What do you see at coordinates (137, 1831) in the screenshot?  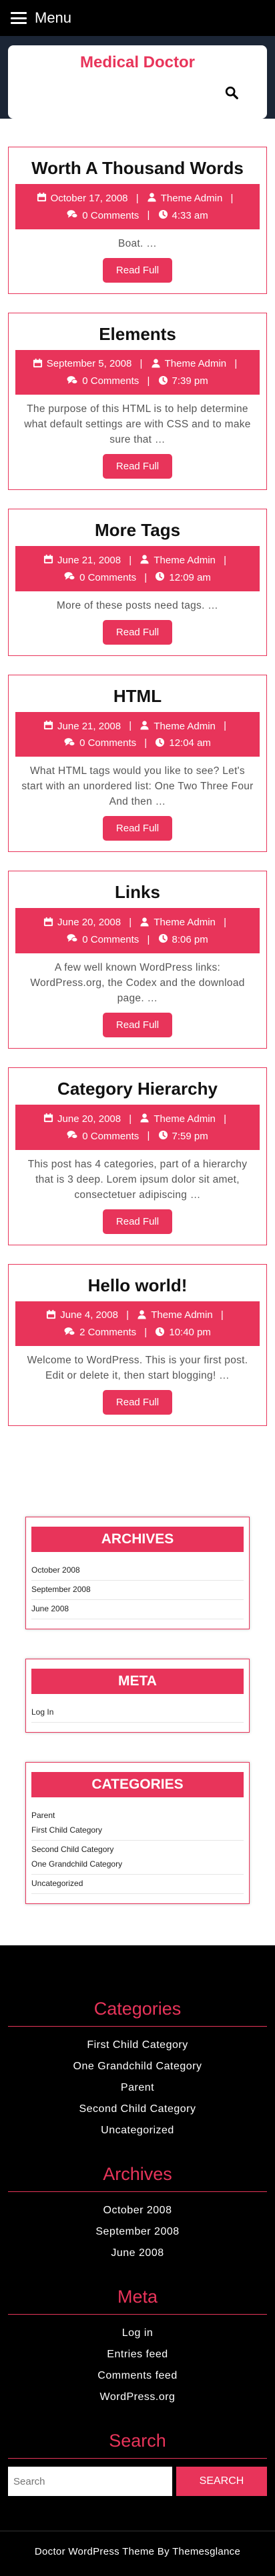 I see `category-link: First Child Category` at bounding box center [137, 1831].